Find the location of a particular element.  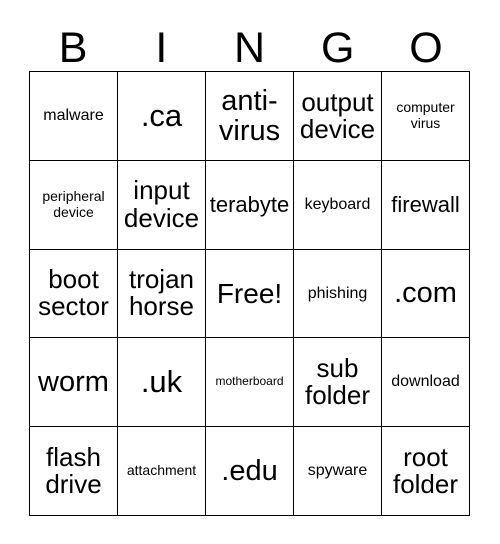

bingo-cell-o2: firewall is located at coordinates (426, 205).